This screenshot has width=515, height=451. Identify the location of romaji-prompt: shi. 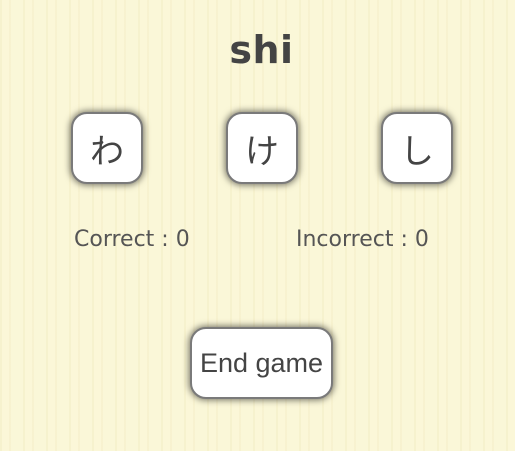
(261, 50).